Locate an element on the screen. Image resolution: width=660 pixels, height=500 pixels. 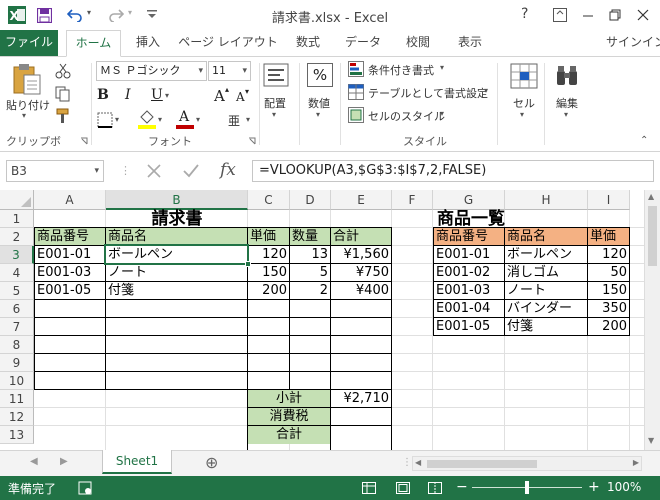
row-header-5: 5 is located at coordinates (17, 291).